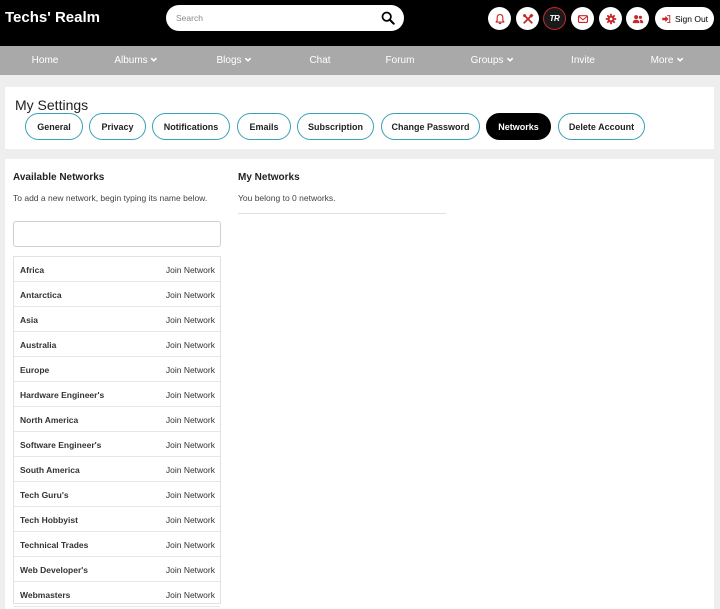  Describe the element at coordinates (264, 126) in the screenshot. I see `tab-emails: Emails` at that location.